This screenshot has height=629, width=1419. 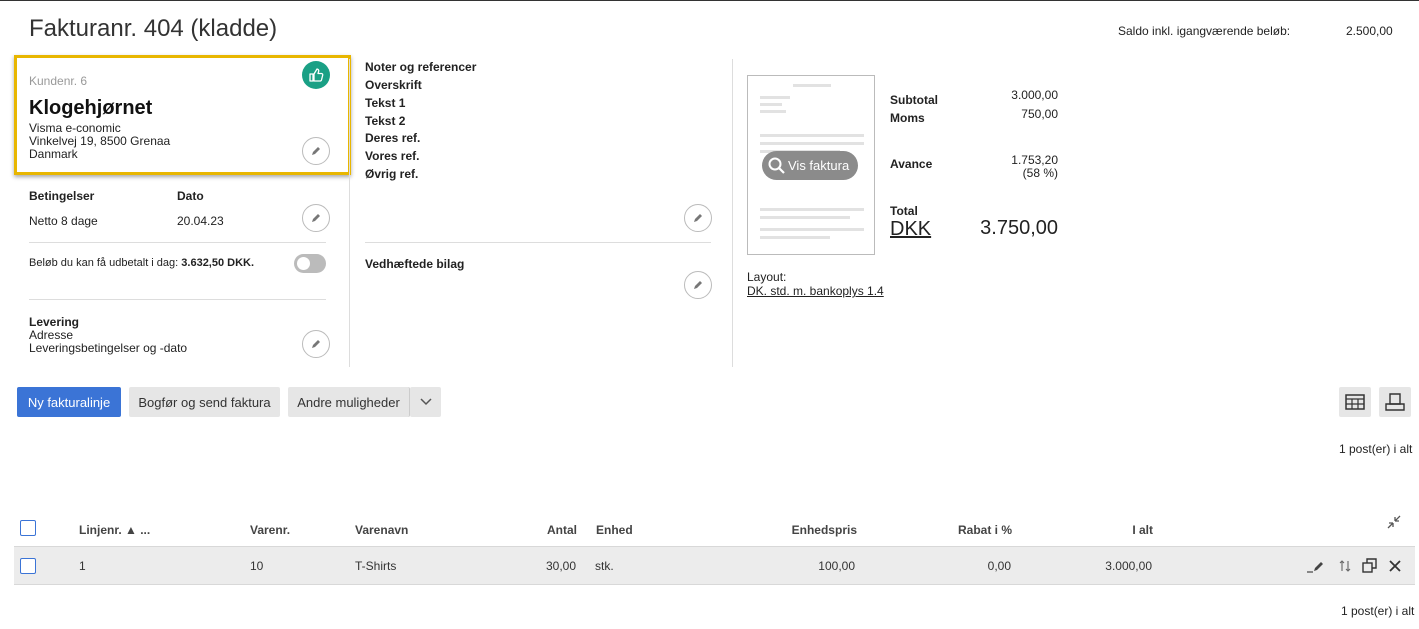 I want to click on saldo-value: 2.500,00, so click(x=1369, y=31).